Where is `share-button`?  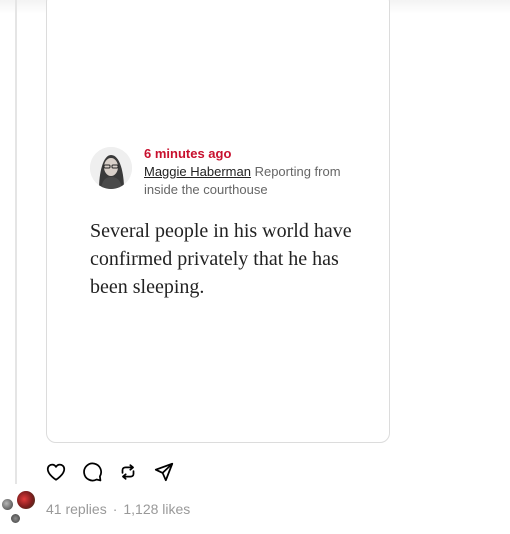
share-button is located at coordinates (164, 472).